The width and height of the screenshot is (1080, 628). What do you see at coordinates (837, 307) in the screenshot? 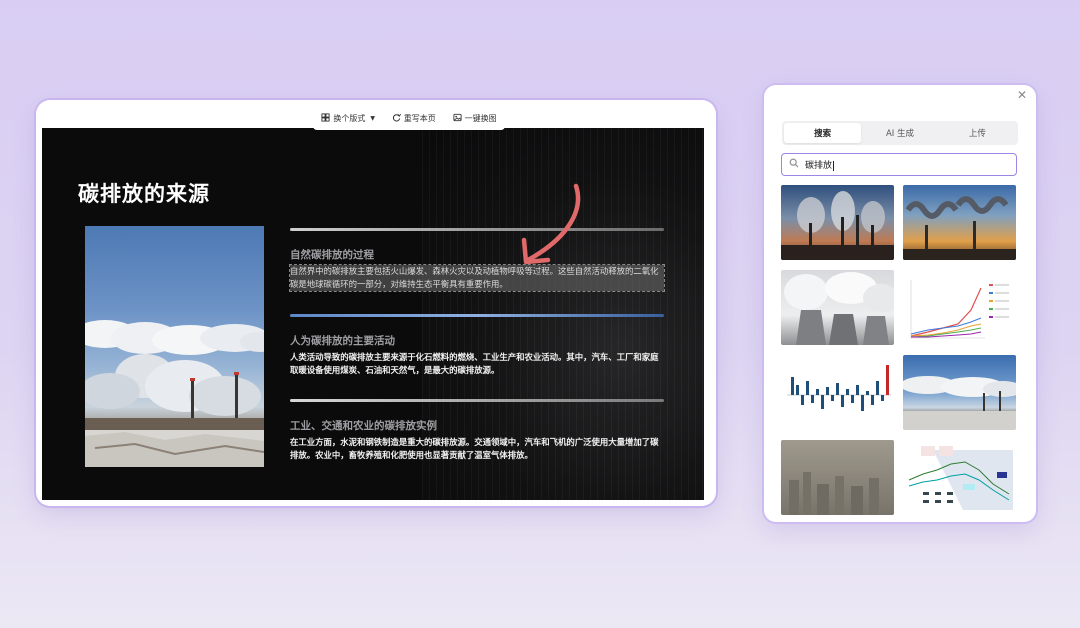
I see `image-result-cooling-towers` at bounding box center [837, 307].